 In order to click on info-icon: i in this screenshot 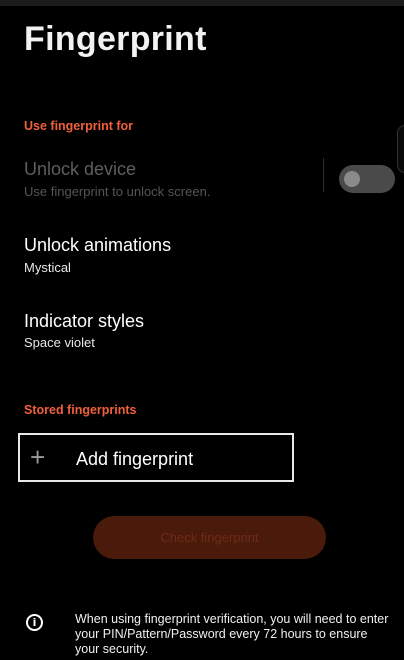, I will do `click(34, 622)`.